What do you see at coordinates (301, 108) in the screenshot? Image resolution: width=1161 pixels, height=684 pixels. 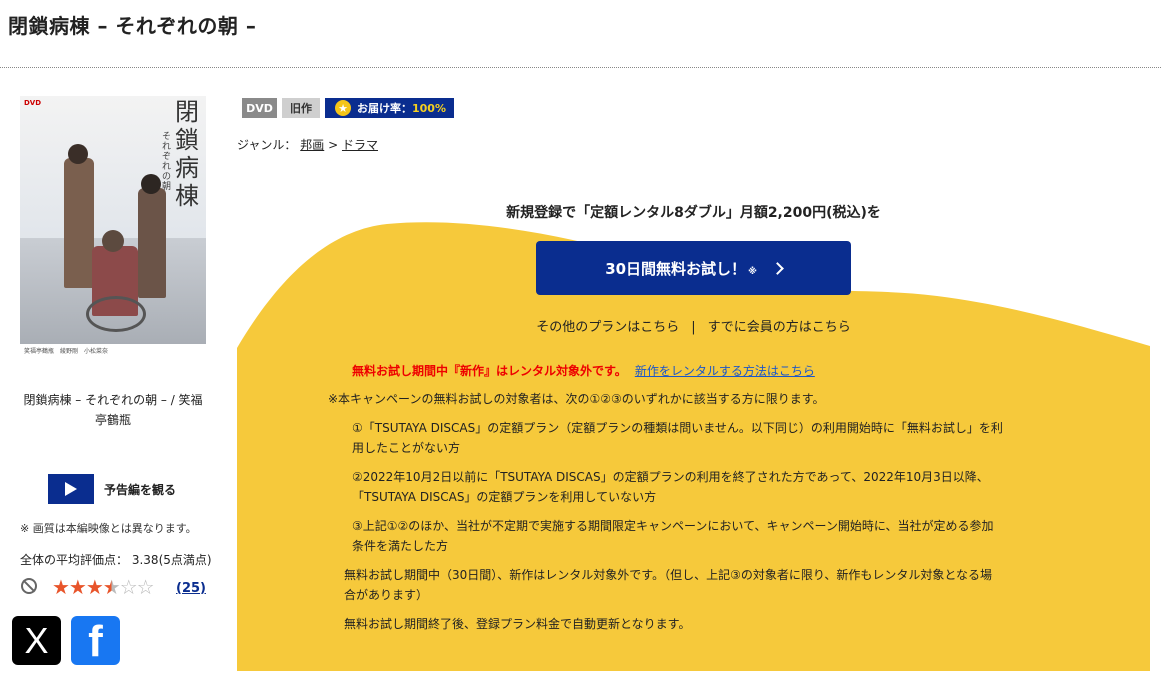 I see `release-age-badge: 旧作` at bounding box center [301, 108].